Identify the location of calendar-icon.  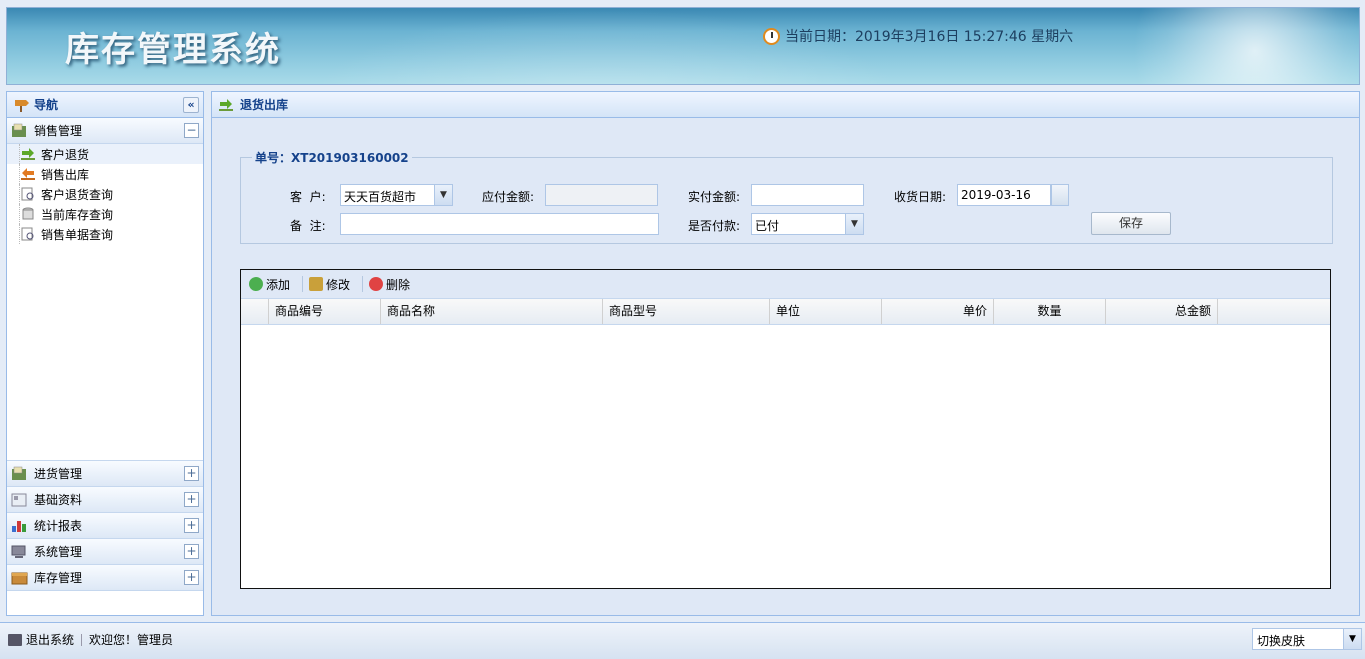
(1060, 195).